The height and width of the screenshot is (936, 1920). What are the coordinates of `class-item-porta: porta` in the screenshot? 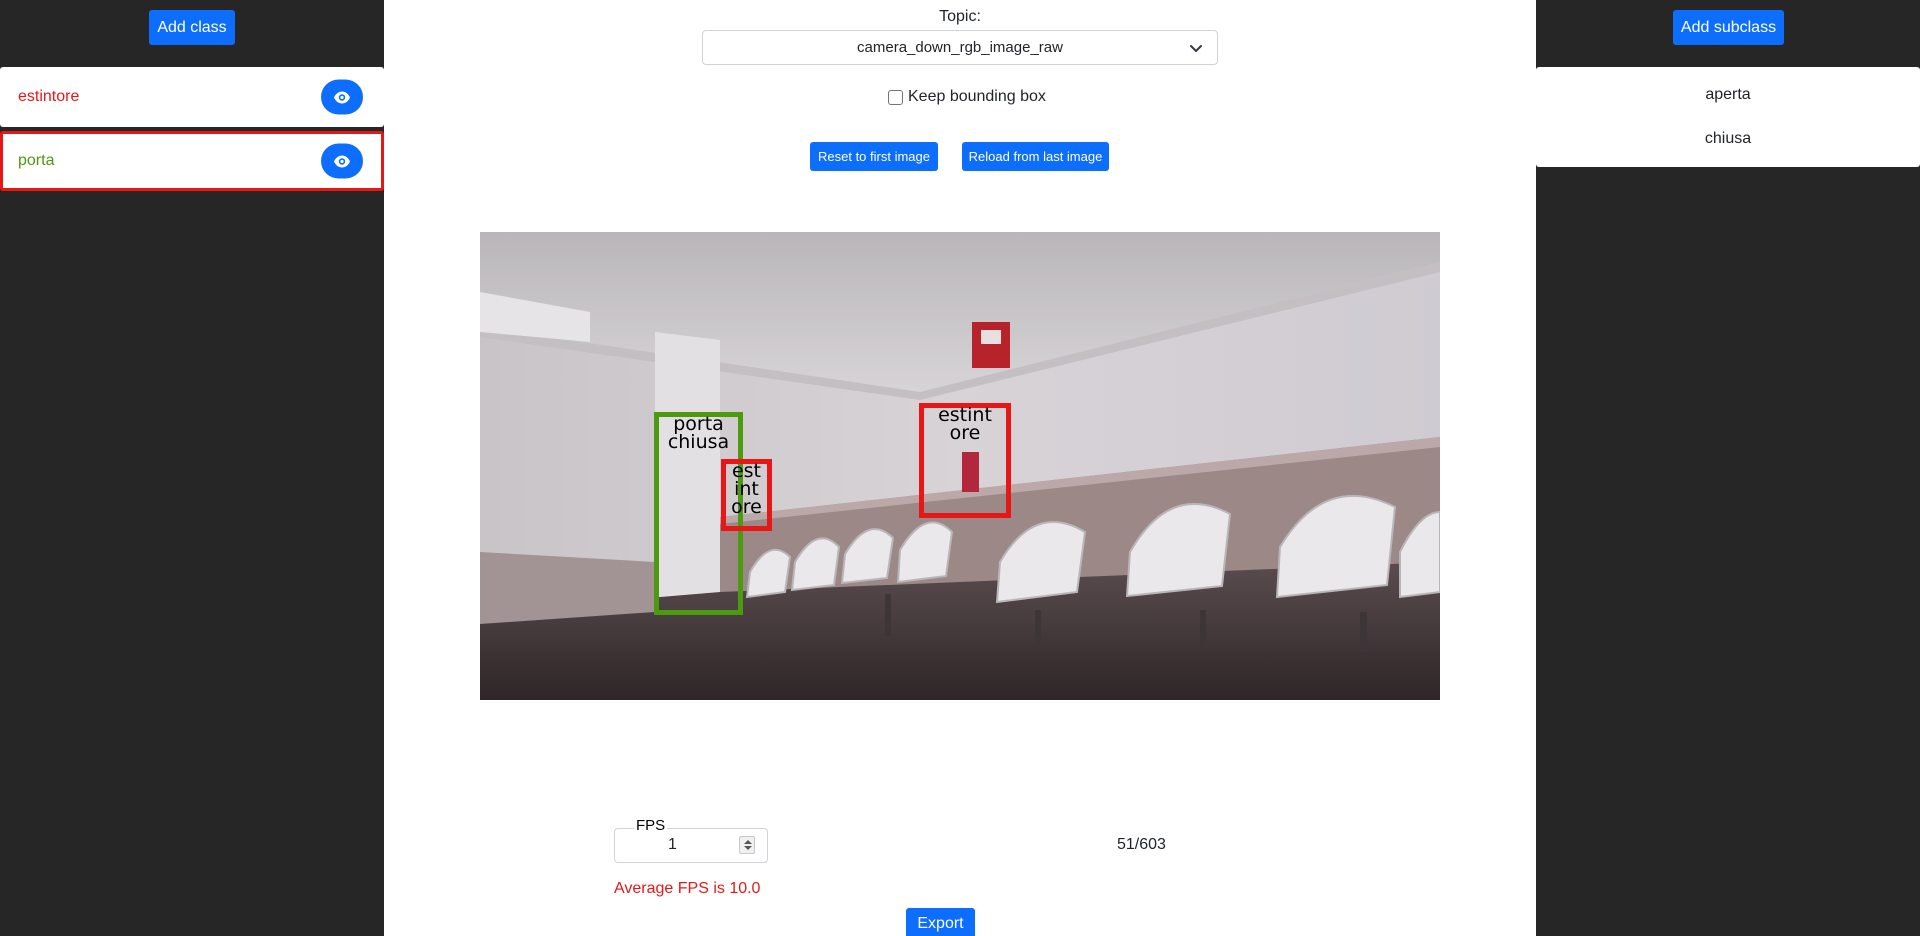 It's located at (192, 161).